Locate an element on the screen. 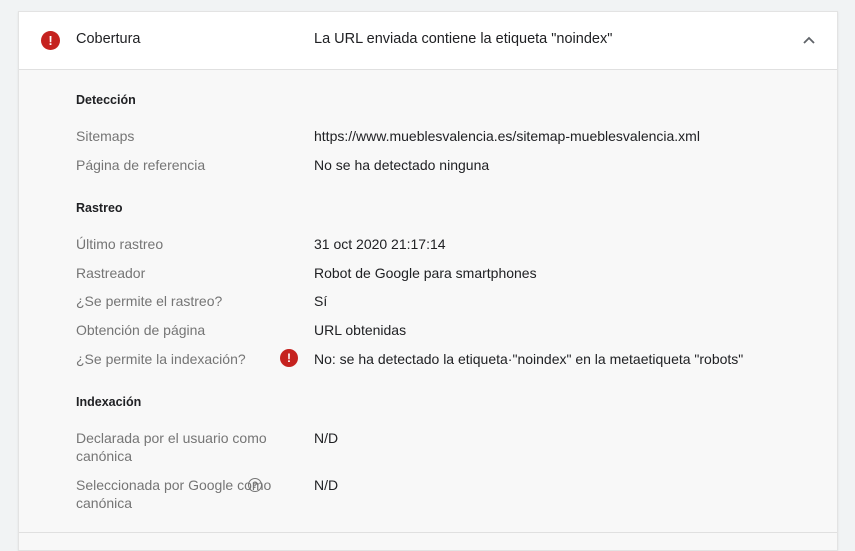 This screenshot has width=855, height=551. row-label-crawl-allowed: ¿Se permite el rastreo? is located at coordinates (149, 301).